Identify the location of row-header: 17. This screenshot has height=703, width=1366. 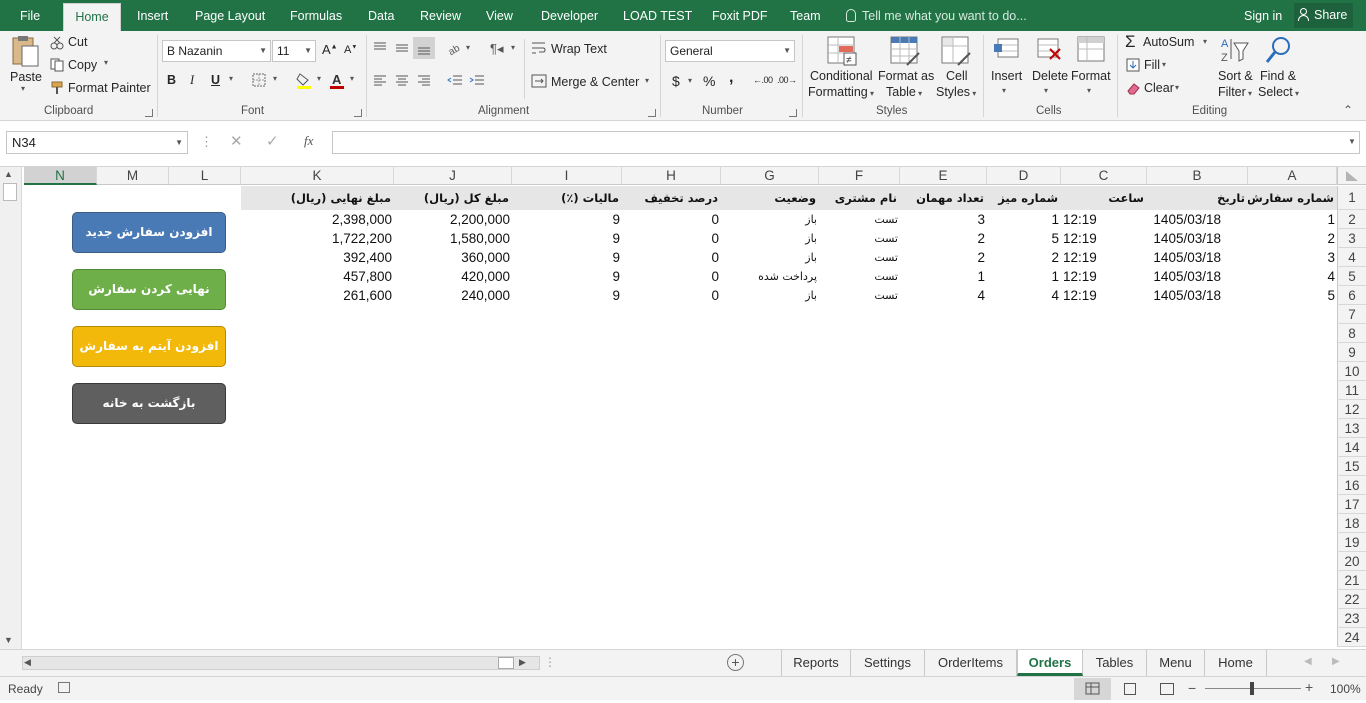
(1351, 504).